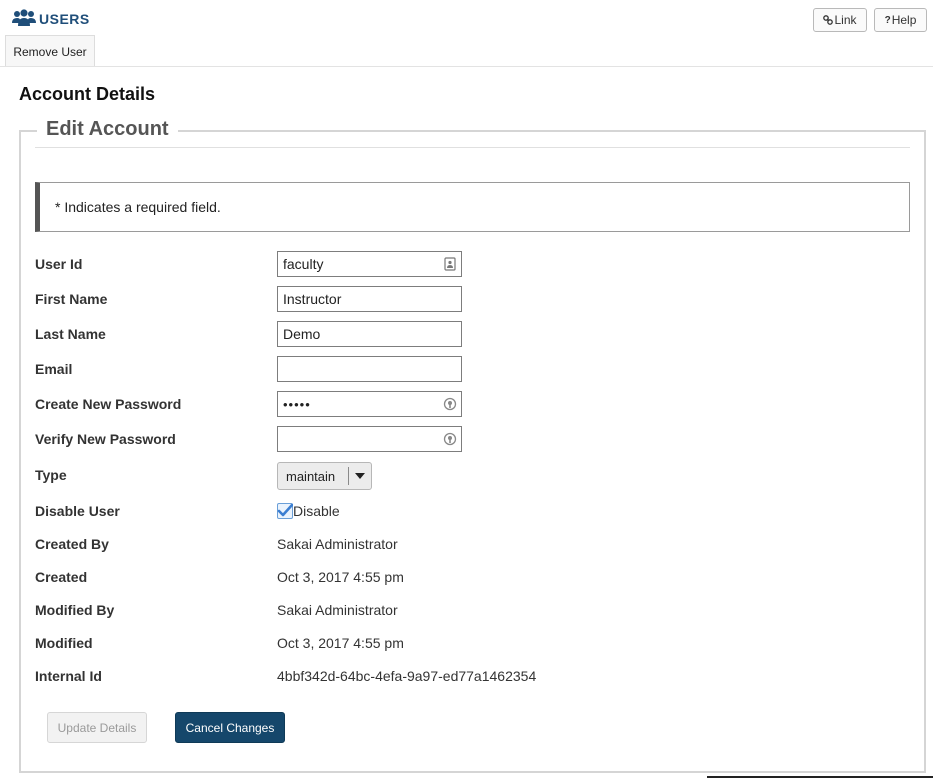 The image size is (933, 778). I want to click on created-value: Oct 3, 2017 4:55 pm, so click(340, 577).